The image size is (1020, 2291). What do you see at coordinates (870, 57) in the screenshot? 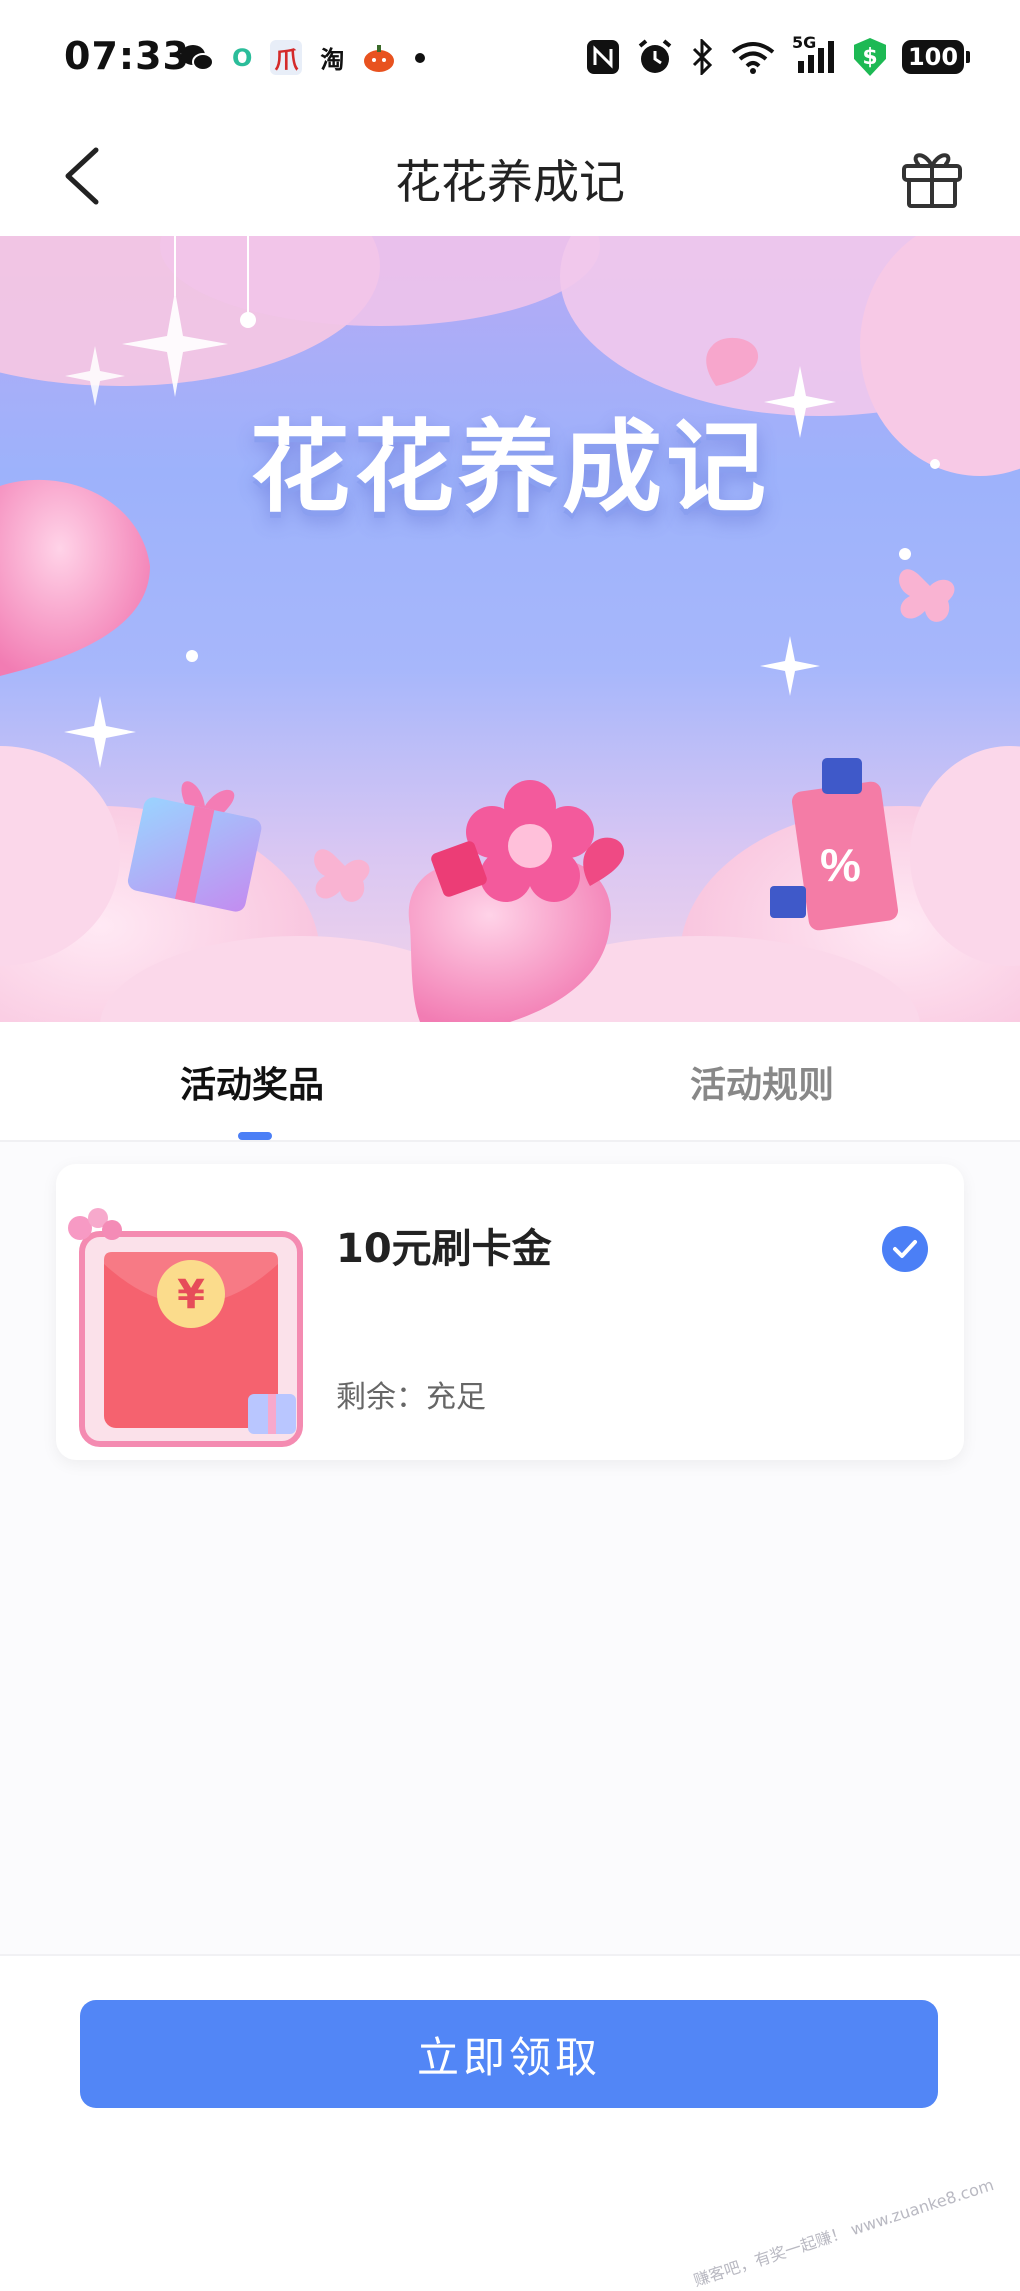
I see `security-shield-icon: $` at bounding box center [870, 57].